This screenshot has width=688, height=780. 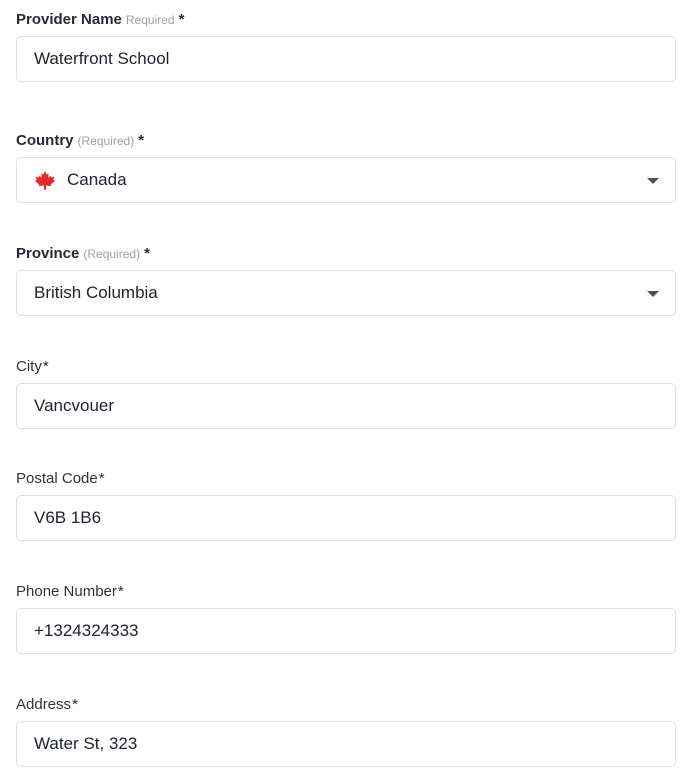 What do you see at coordinates (346, 254) in the screenshot?
I see `province-label: Province (Required) *` at bounding box center [346, 254].